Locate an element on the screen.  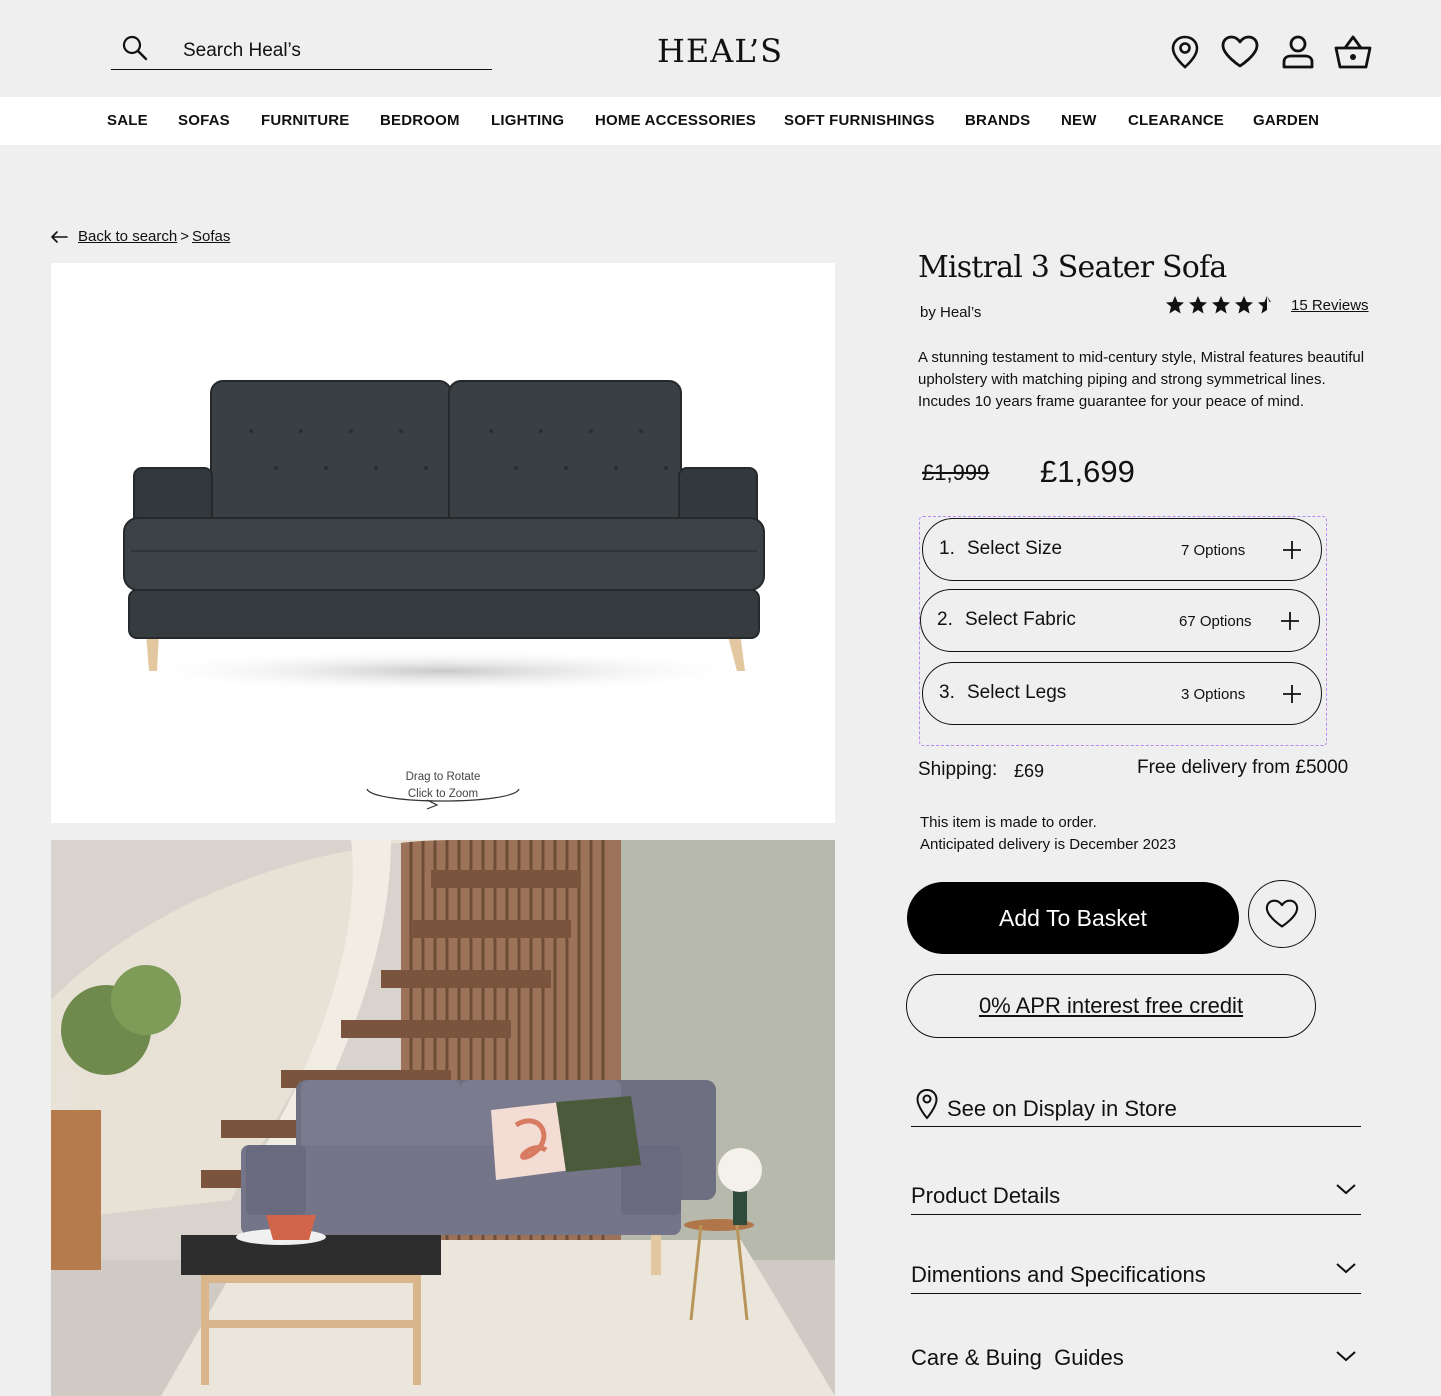
price-original: £1,999 is located at coordinates (956, 472).